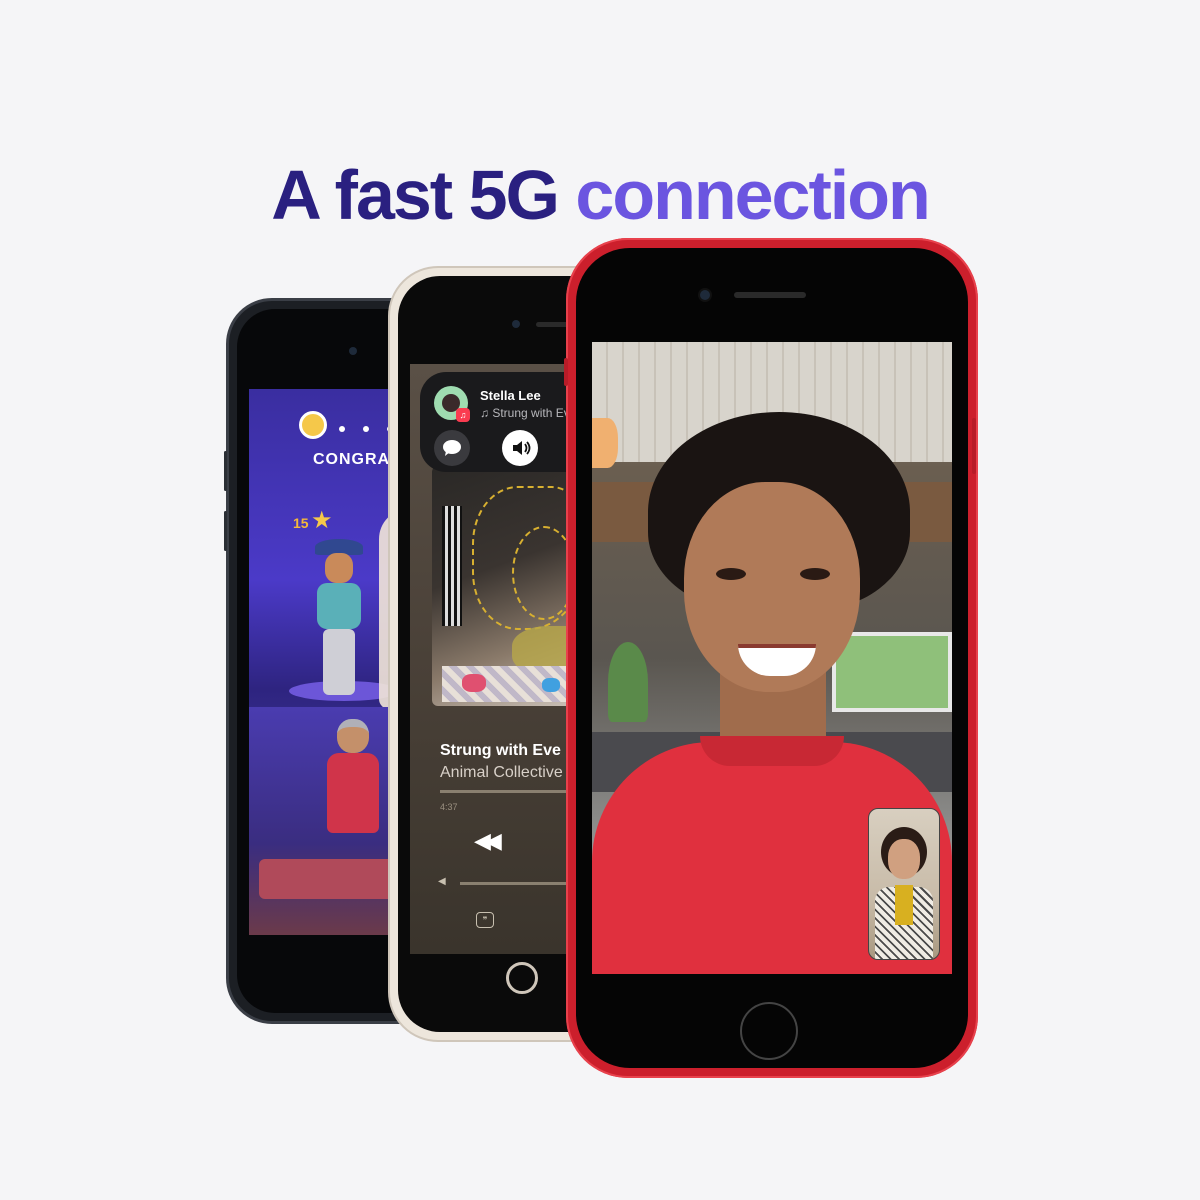  I want to click on self-view-pip, so click(904, 884).